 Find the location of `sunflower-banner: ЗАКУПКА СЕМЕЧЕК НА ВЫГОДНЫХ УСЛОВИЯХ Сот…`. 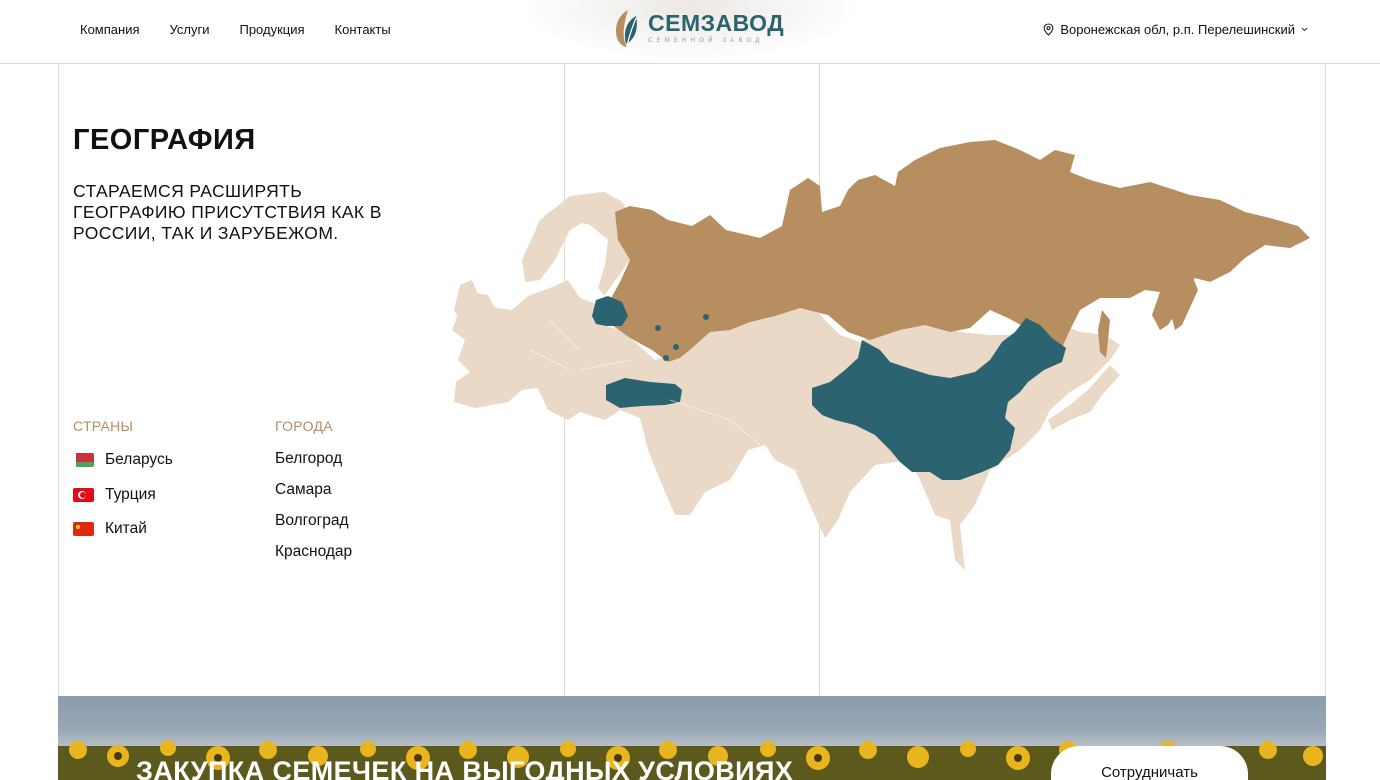

sunflower-banner: ЗАКУПКА СЕМЕЧЕК НА ВЫГОДНЫХ УСЛОВИЯХ Сот… is located at coordinates (692, 738).